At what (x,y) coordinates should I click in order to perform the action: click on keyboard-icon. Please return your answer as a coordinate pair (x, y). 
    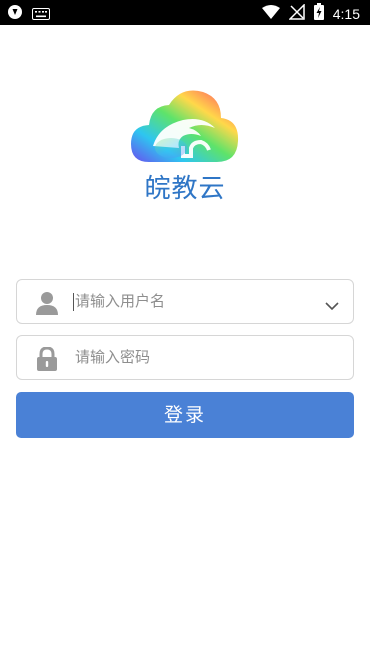
    Looking at the image, I should click on (41, 14).